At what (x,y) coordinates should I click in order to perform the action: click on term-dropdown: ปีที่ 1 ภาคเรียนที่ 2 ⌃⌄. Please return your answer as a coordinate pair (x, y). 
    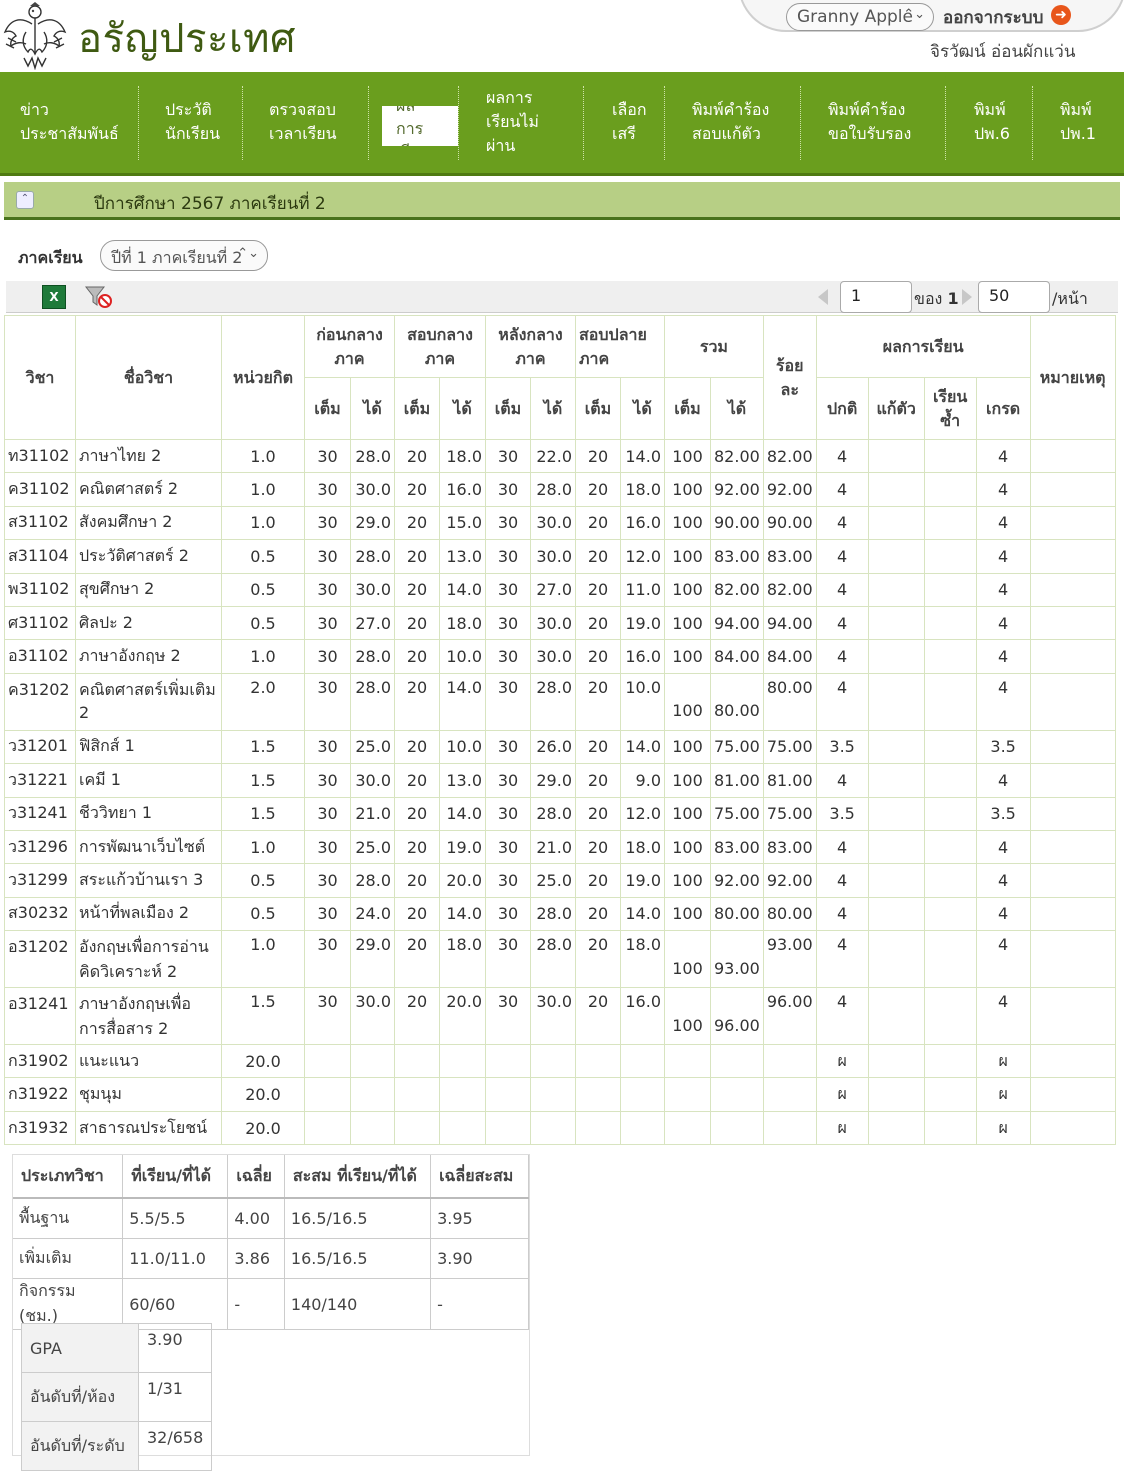
    Looking at the image, I should click on (184, 255).